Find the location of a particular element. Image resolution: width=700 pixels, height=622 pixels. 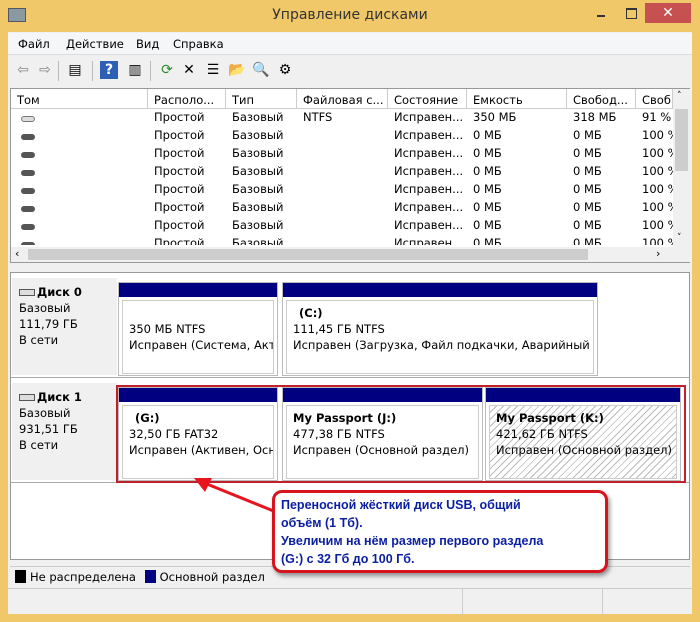

callout-line: (G:) с 32 Гб до 100 Гб. is located at coordinates (348, 559).